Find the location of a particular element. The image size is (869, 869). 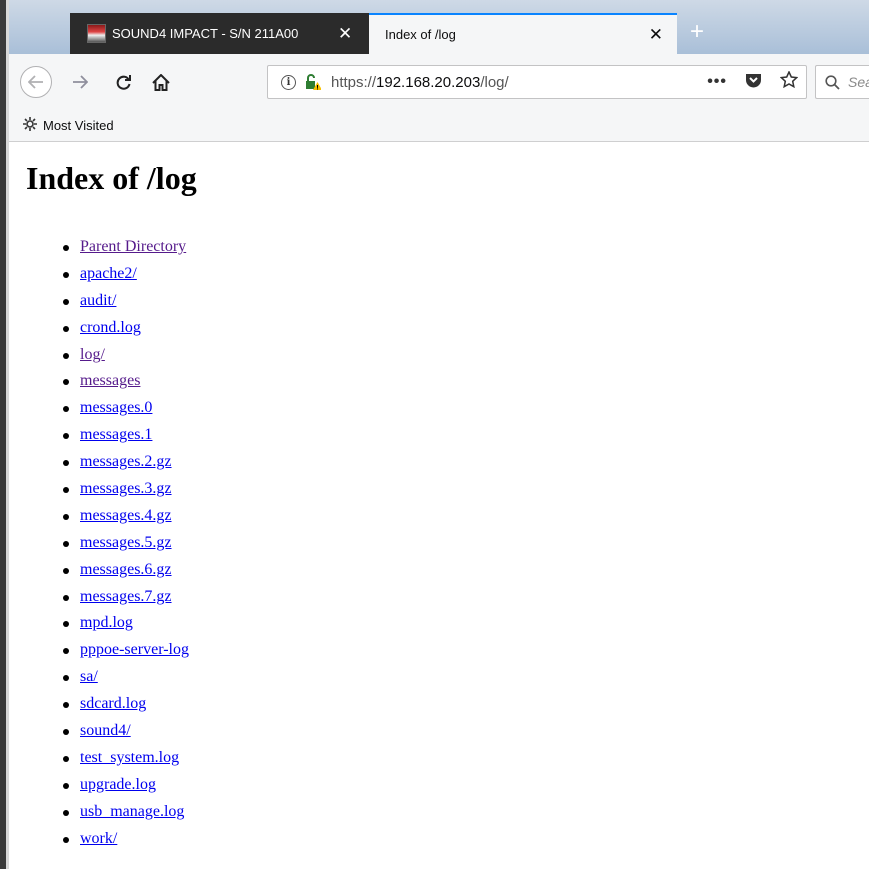

list-item: mpd.log is located at coordinates (126, 623).